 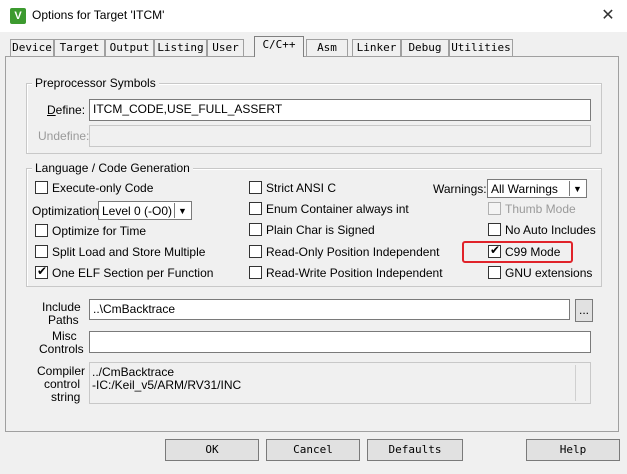 I want to click on ok-button: OK, so click(x=212, y=450).